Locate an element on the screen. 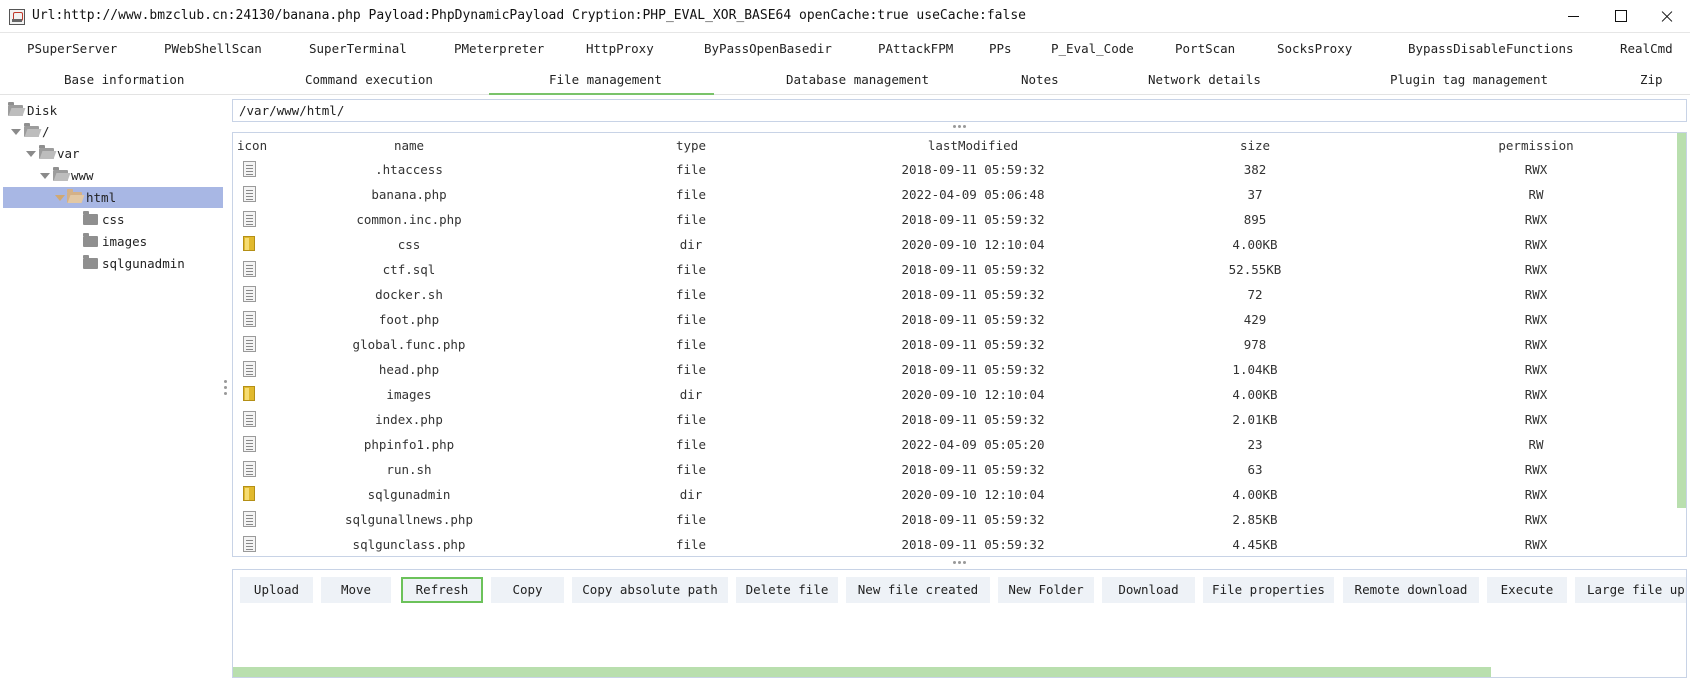 The width and height of the screenshot is (1690, 680). tab-bypassdisablefunctions: BypassDisableFunctions is located at coordinates (1491, 48).